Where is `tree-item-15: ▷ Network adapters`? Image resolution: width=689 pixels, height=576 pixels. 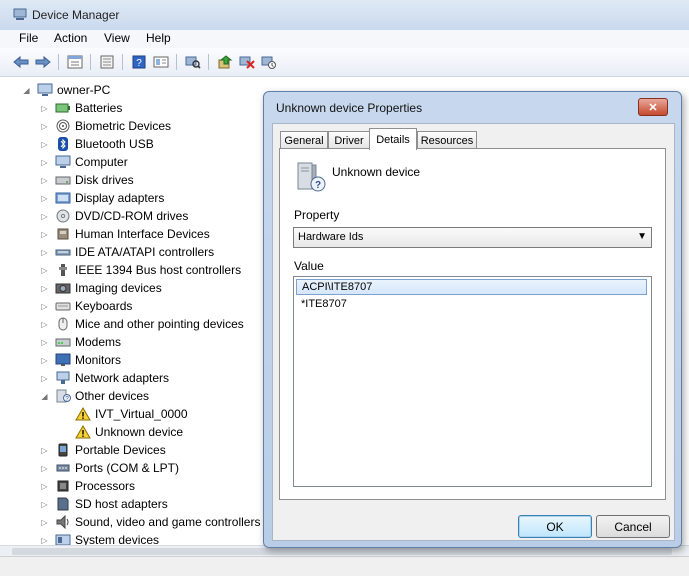 tree-item-15: ▷ Network adapters is located at coordinates (104, 378).